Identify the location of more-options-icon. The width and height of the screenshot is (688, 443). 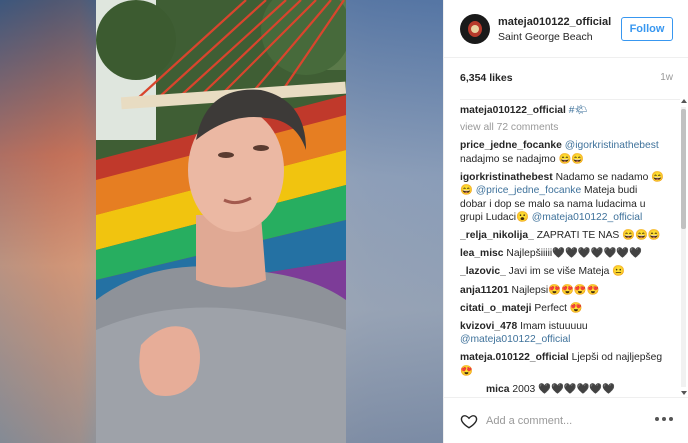
(665, 420).